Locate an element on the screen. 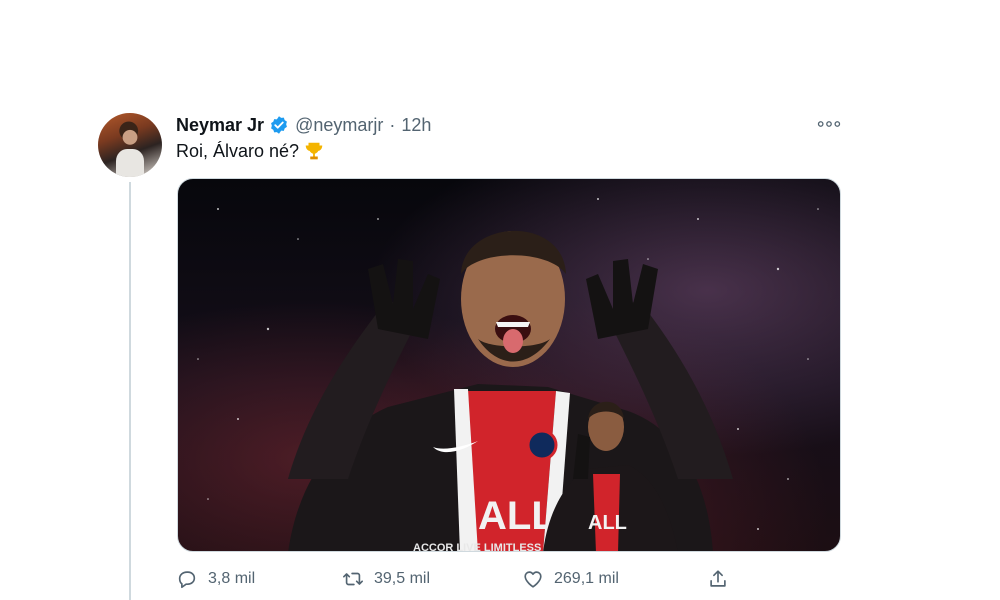 The image size is (1000, 600). reply-count: 3,8 mil is located at coordinates (232, 578).